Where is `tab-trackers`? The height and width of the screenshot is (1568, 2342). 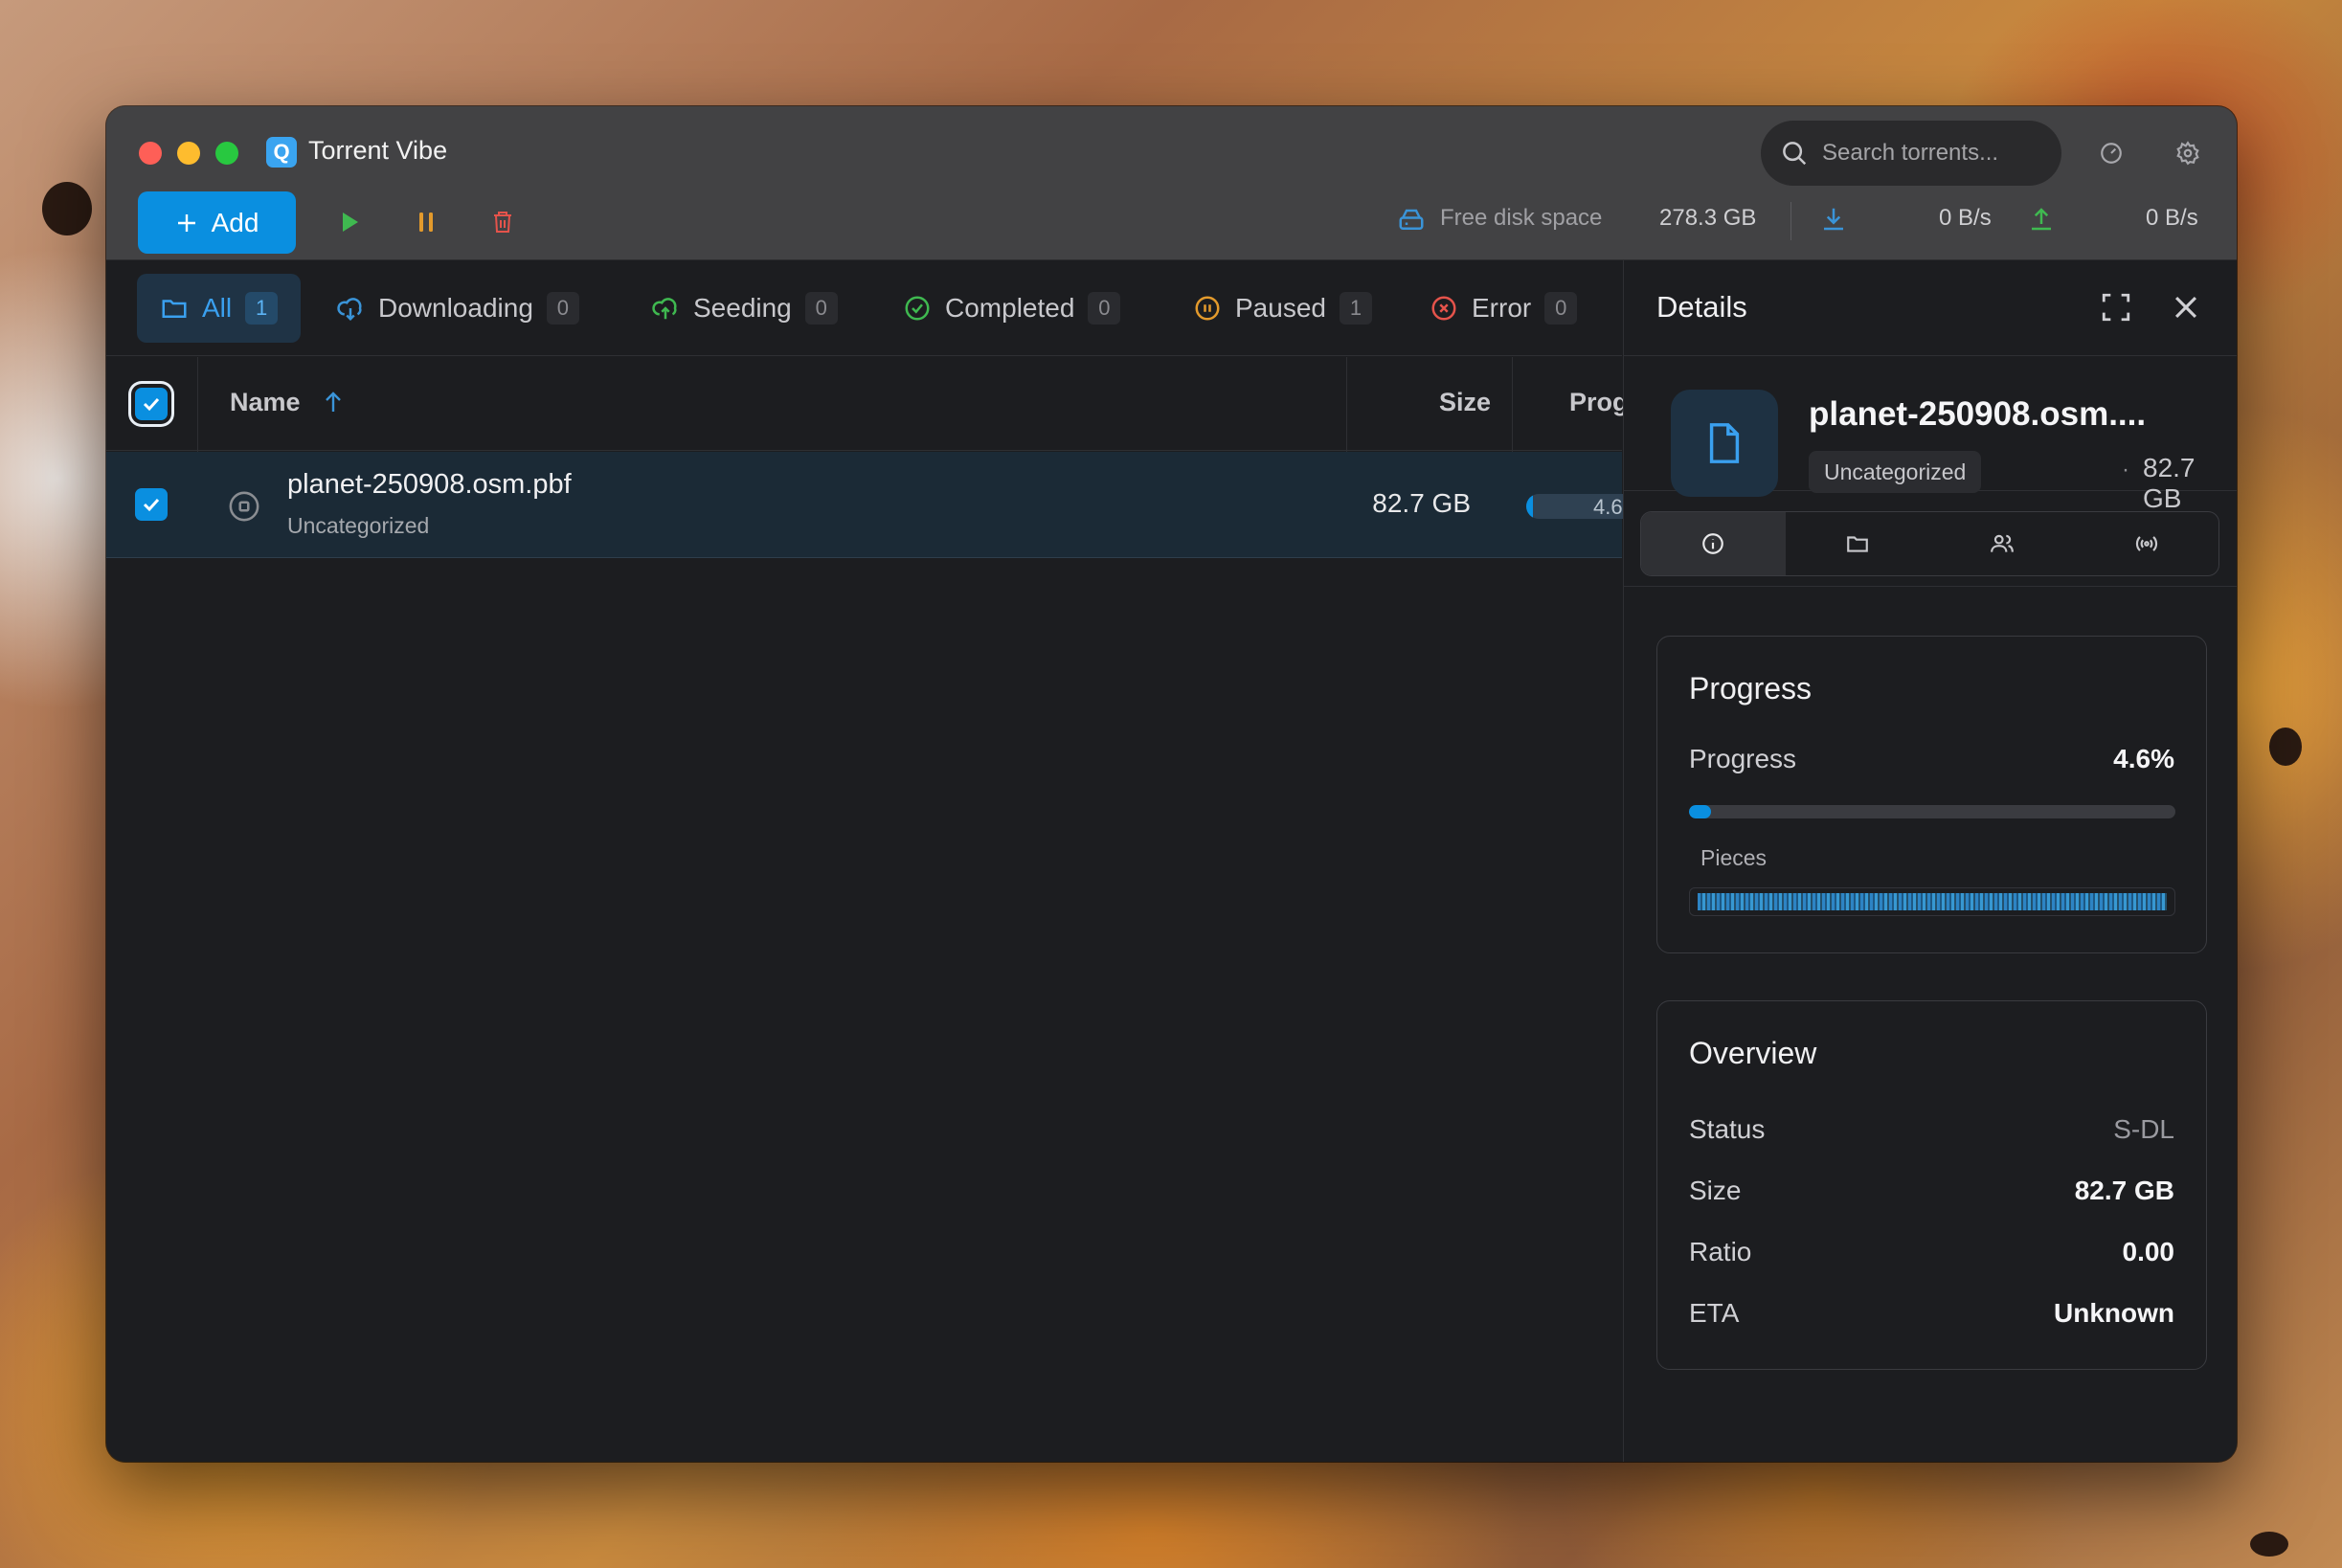 tab-trackers is located at coordinates (2146, 543).